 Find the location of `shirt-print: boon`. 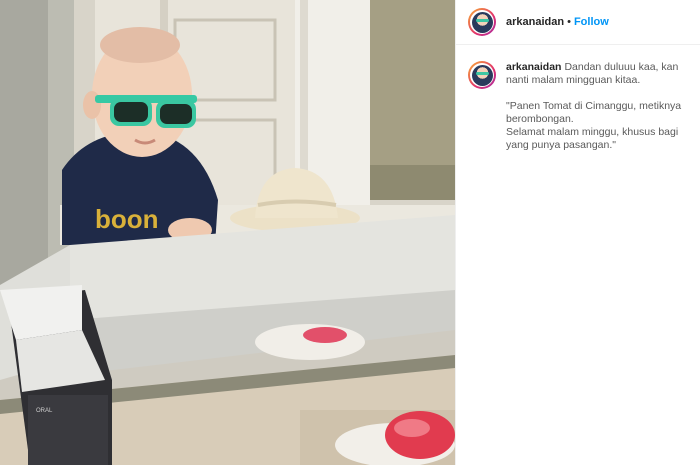

shirt-print: boon is located at coordinates (127, 219).